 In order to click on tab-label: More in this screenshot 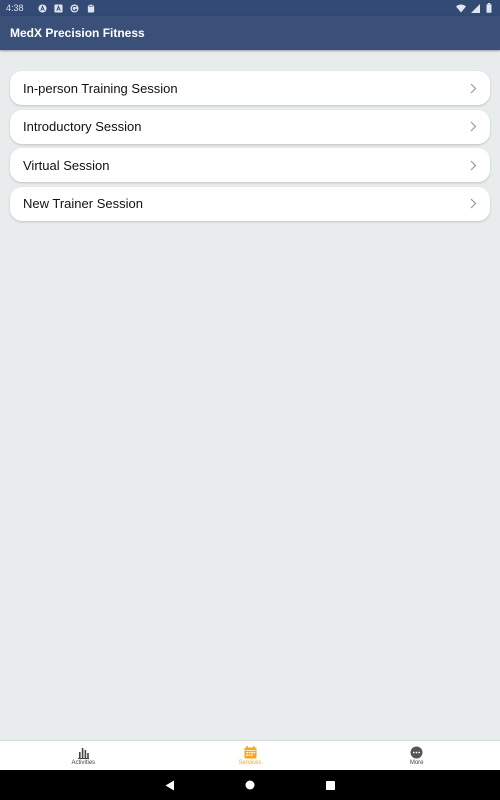, I will do `click(416, 763)`.